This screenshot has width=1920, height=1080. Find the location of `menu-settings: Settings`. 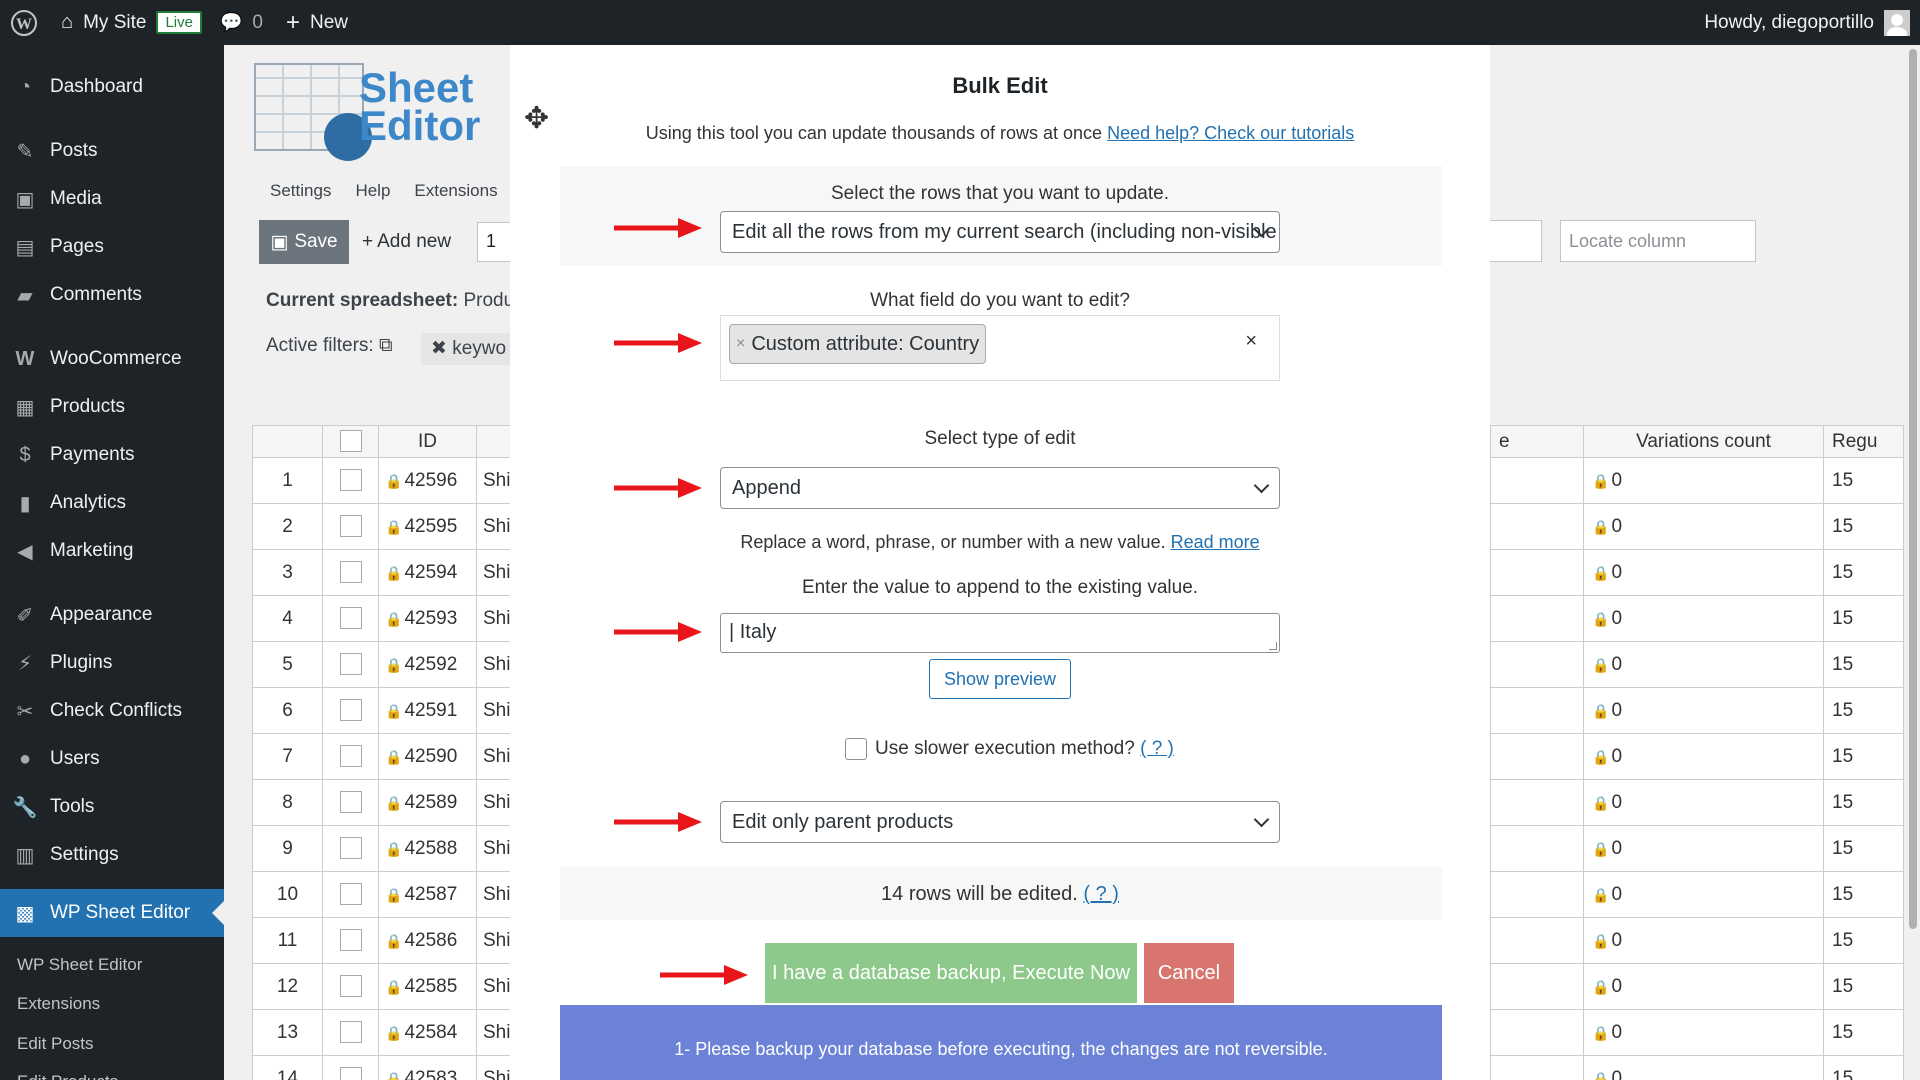

menu-settings: Settings is located at coordinates (300, 191).